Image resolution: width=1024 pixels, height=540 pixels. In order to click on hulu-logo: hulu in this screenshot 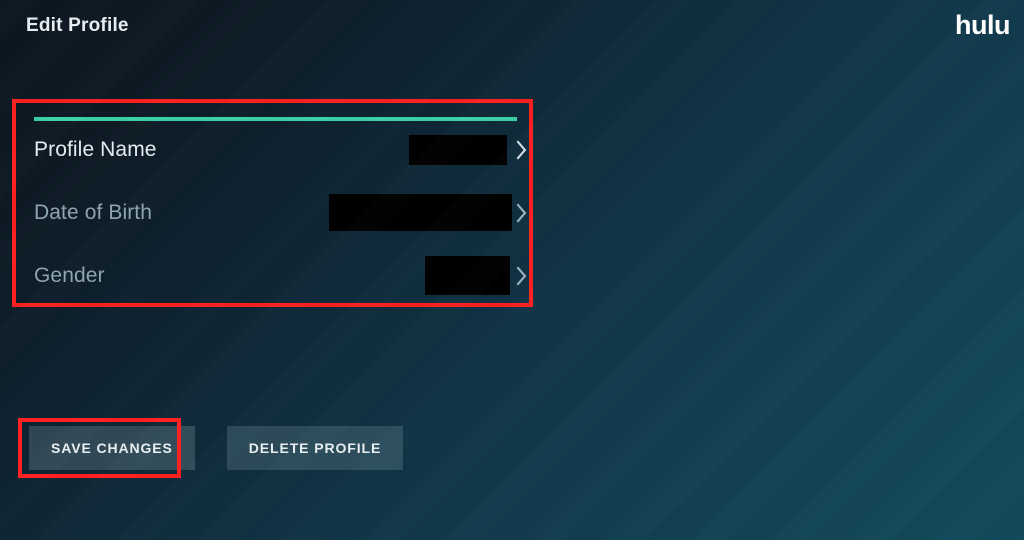, I will do `click(982, 25)`.